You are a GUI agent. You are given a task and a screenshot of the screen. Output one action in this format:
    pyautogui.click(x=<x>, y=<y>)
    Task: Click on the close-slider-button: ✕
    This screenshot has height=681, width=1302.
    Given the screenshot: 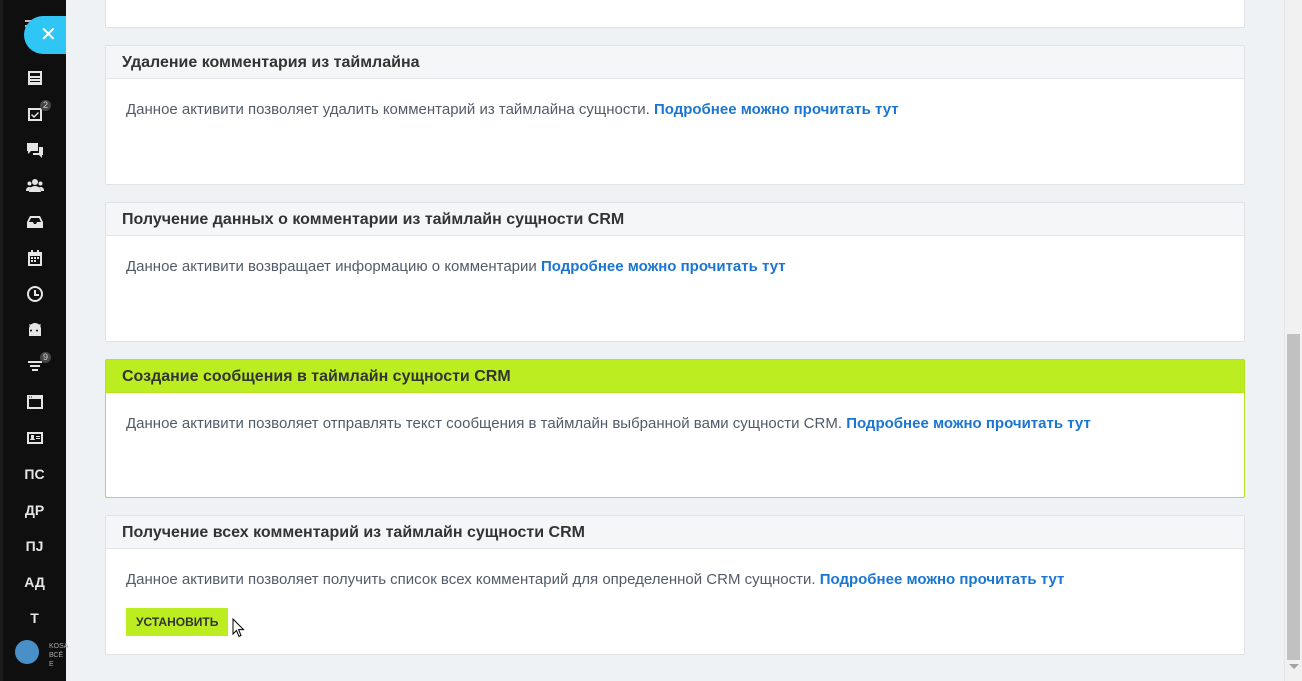 What is the action you would take?
    pyautogui.click(x=45, y=35)
    